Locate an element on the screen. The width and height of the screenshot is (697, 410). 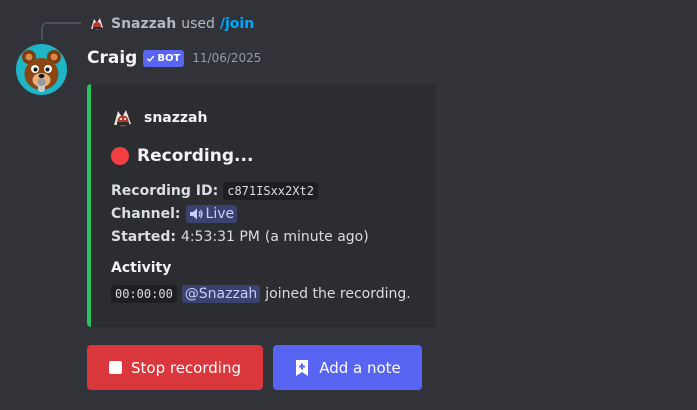
message-header: Craig BOT 11/06/2025 is located at coordinates (174, 58).